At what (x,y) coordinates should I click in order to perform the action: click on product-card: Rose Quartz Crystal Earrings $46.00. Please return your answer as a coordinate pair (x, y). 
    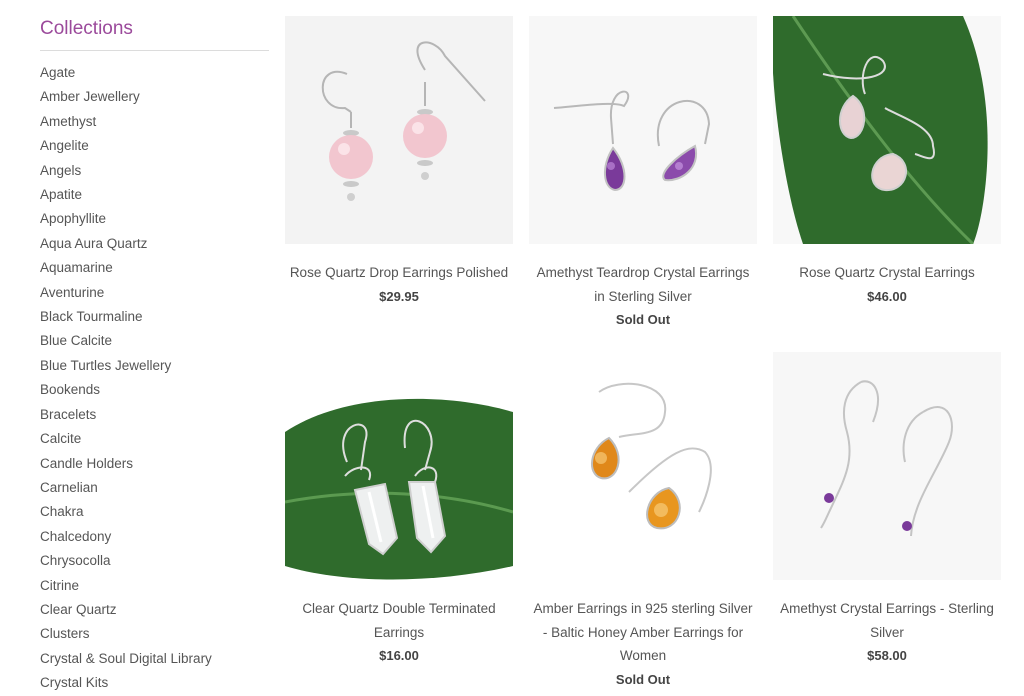
    Looking at the image, I should click on (887, 162).